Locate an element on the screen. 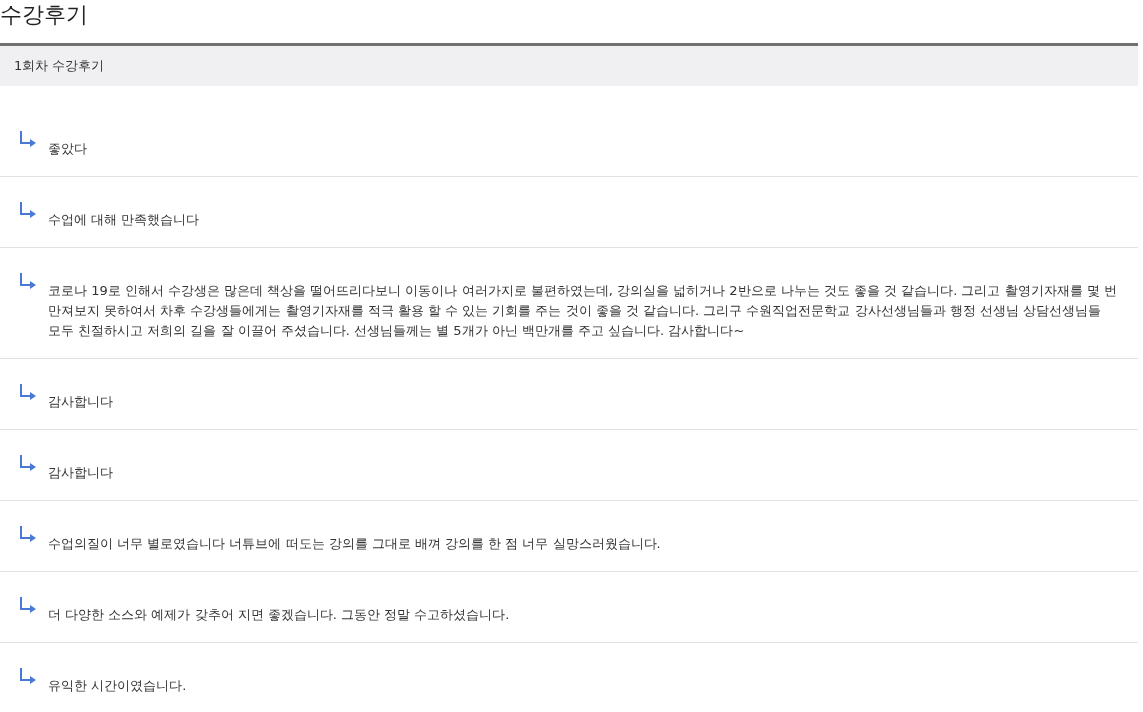 This screenshot has height=712, width=1143. review-text: 유익한 시간이였습니다. is located at coordinates (118, 686).